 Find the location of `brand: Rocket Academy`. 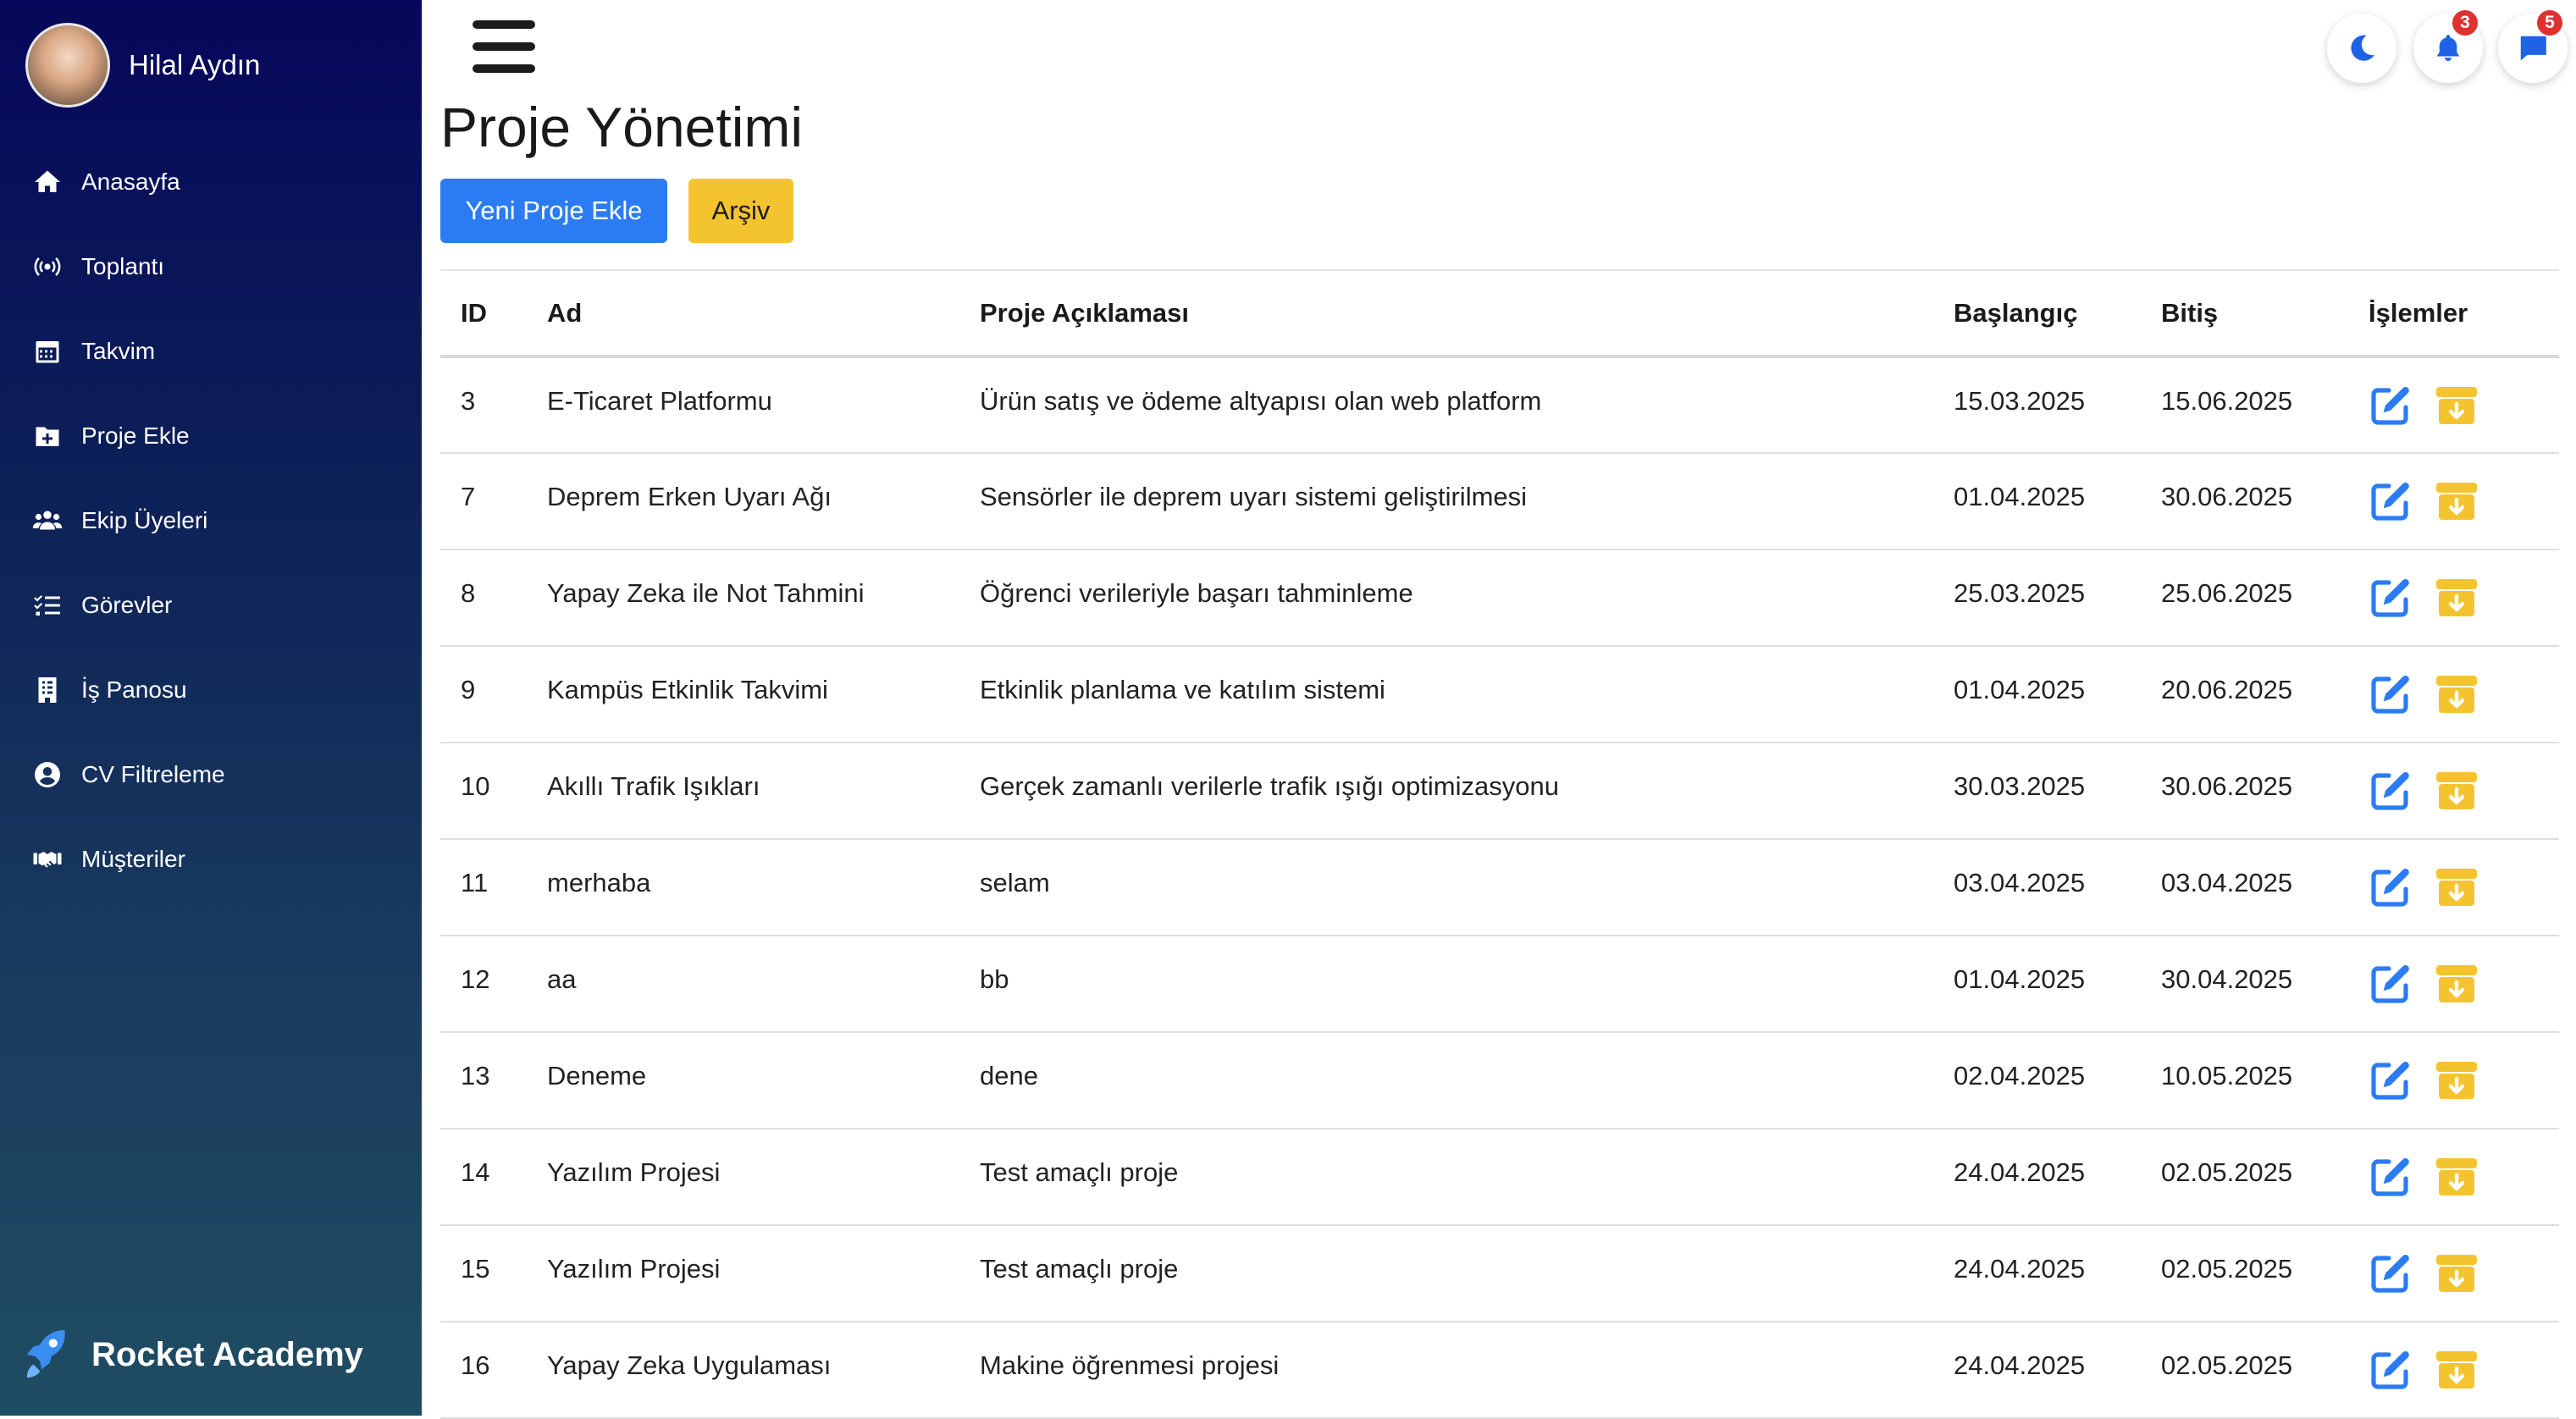

brand: Rocket Academy is located at coordinates (192, 1355).